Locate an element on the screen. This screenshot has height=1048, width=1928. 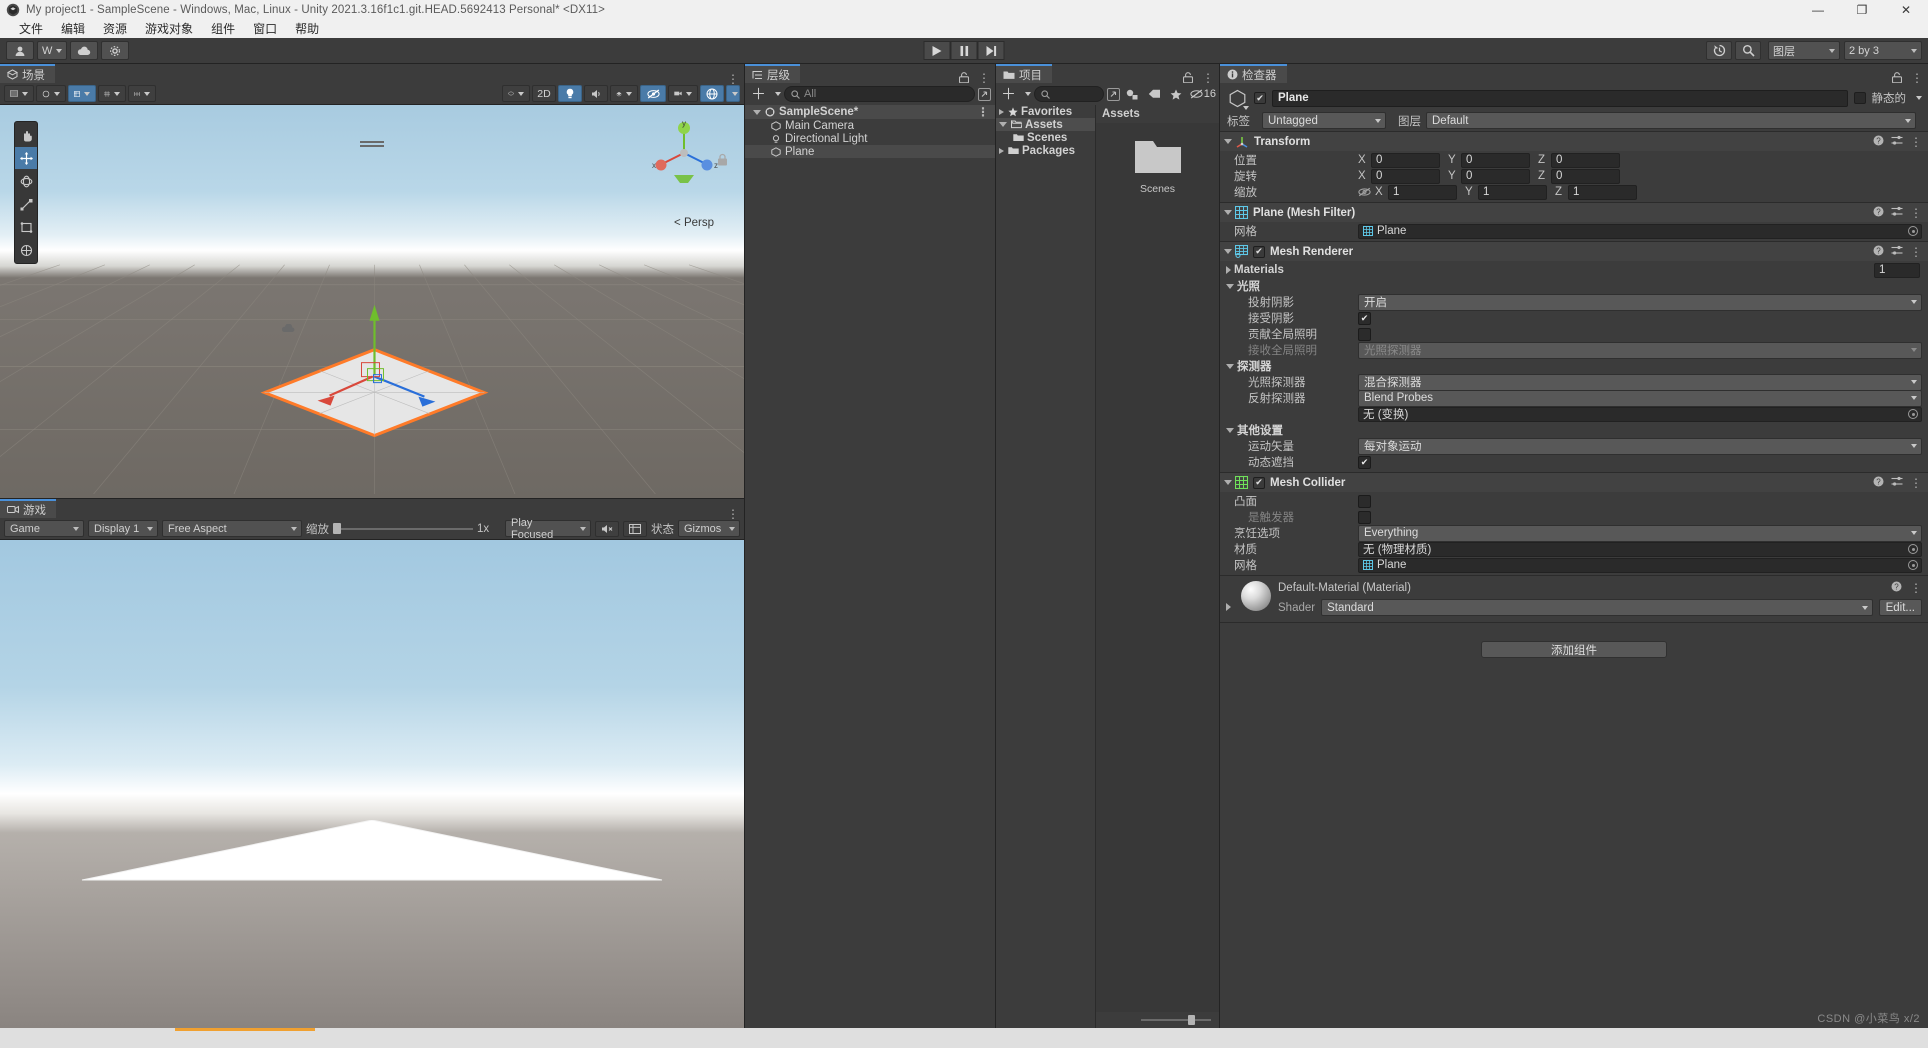
menu-window: 窗口 is located at coordinates (265, 29).